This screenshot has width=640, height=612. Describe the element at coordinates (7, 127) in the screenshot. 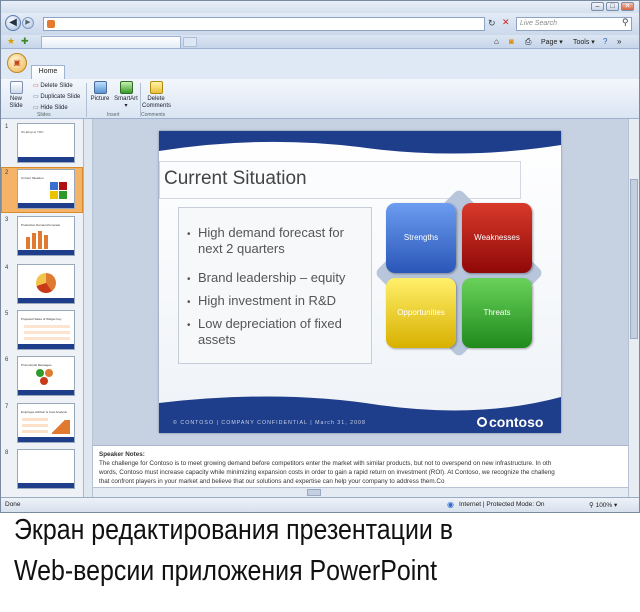

I see `slide-number: 1` at that location.